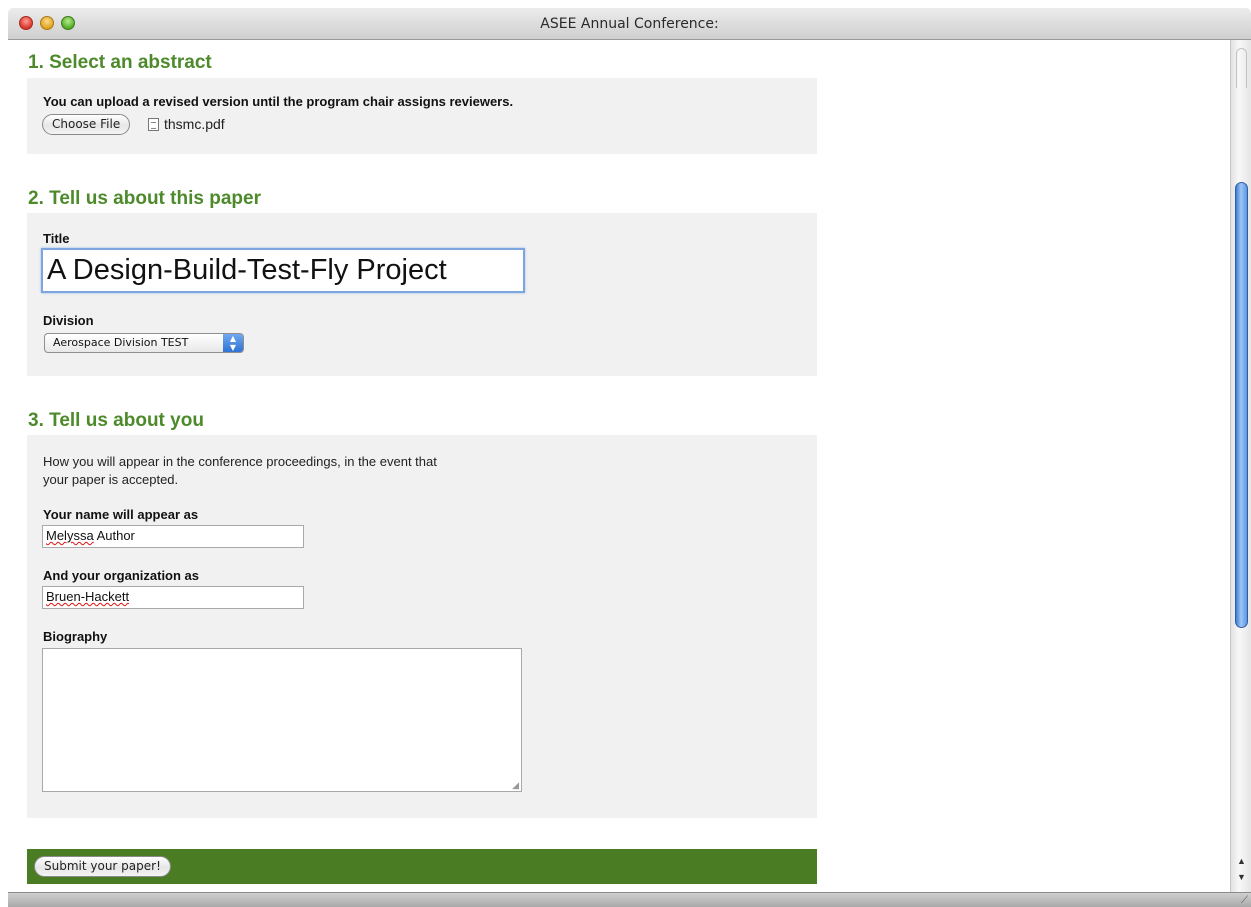  What do you see at coordinates (194, 124) in the screenshot?
I see `selected-file-name: thsmc.pdf` at bounding box center [194, 124].